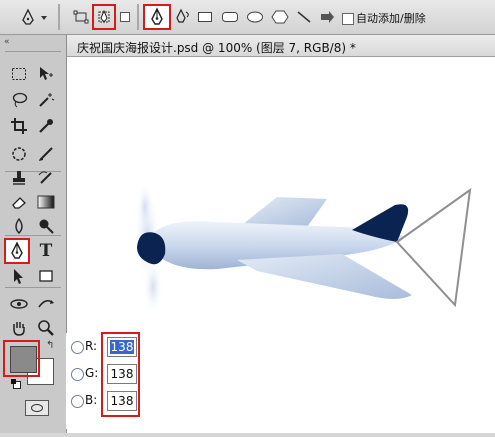 The image size is (495, 437). I want to click on shape-tool, so click(46, 276).